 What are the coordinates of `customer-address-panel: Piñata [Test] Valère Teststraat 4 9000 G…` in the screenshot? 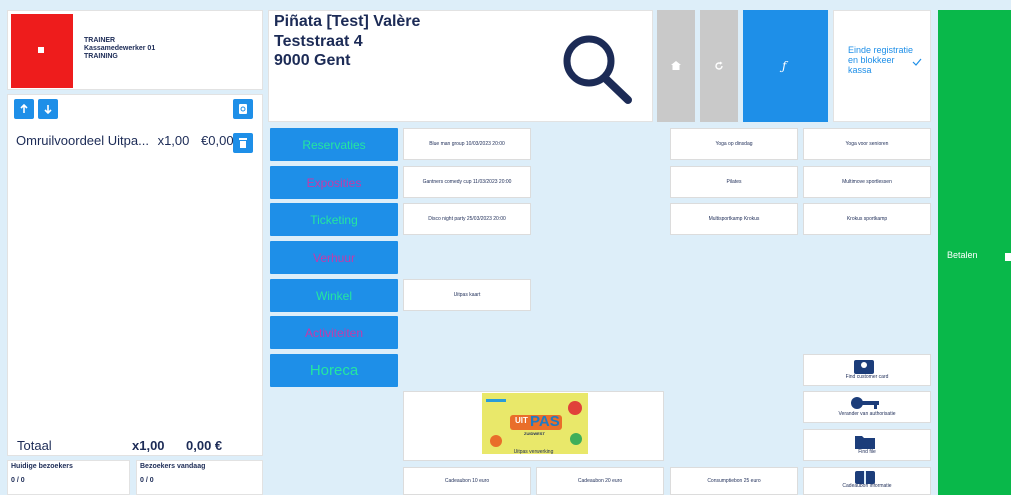 It's located at (460, 66).